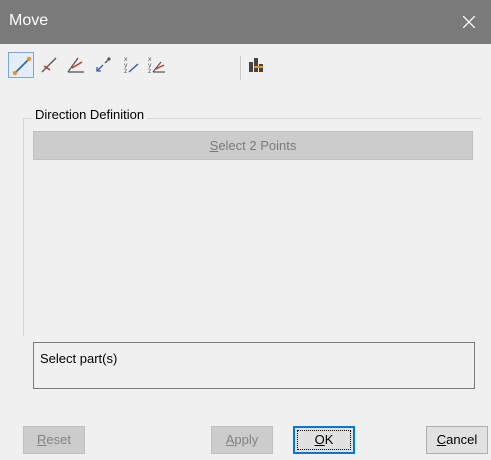  I want to click on title-bar: Move, so click(245, 22).